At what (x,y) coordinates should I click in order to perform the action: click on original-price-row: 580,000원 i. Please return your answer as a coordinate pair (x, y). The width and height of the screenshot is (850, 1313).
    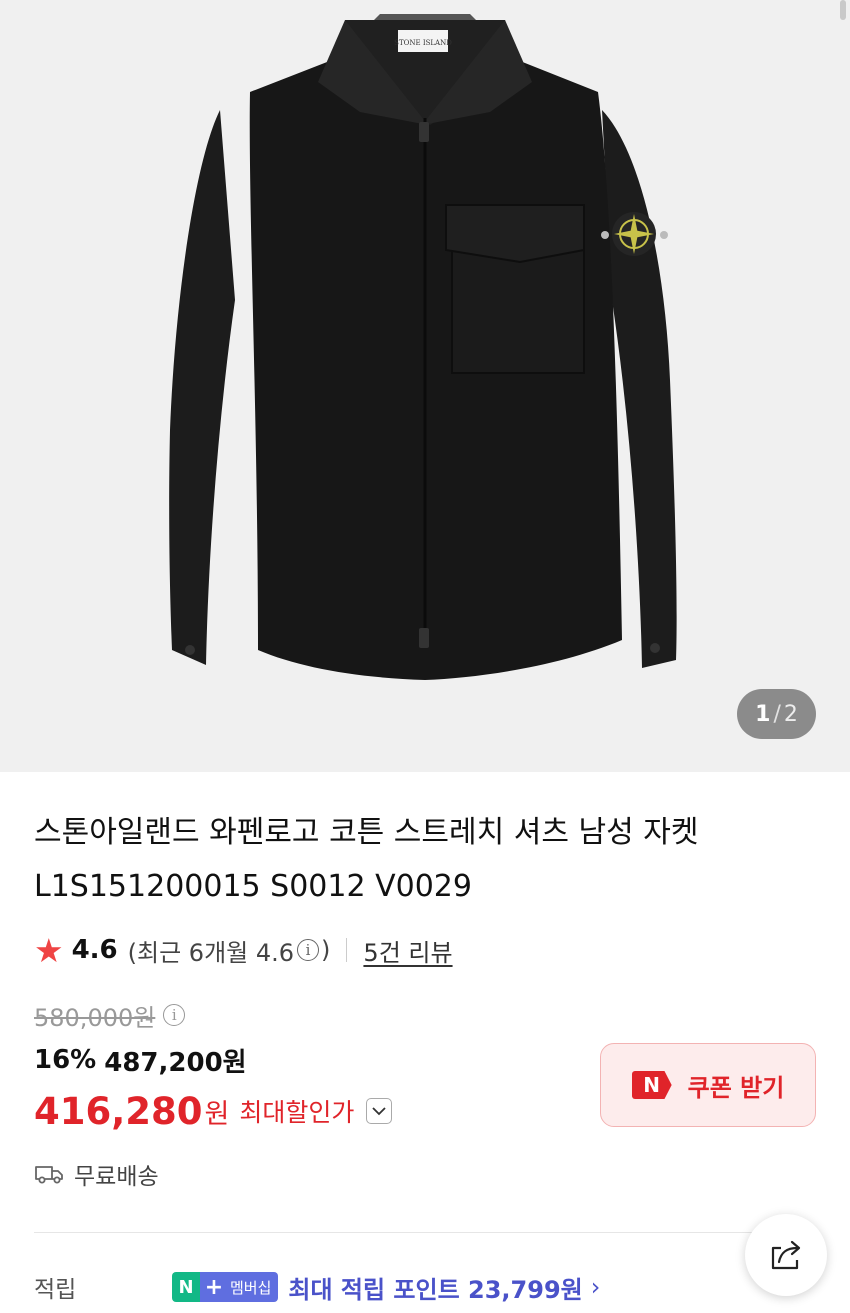
    Looking at the image, I should click on (110, 1015).